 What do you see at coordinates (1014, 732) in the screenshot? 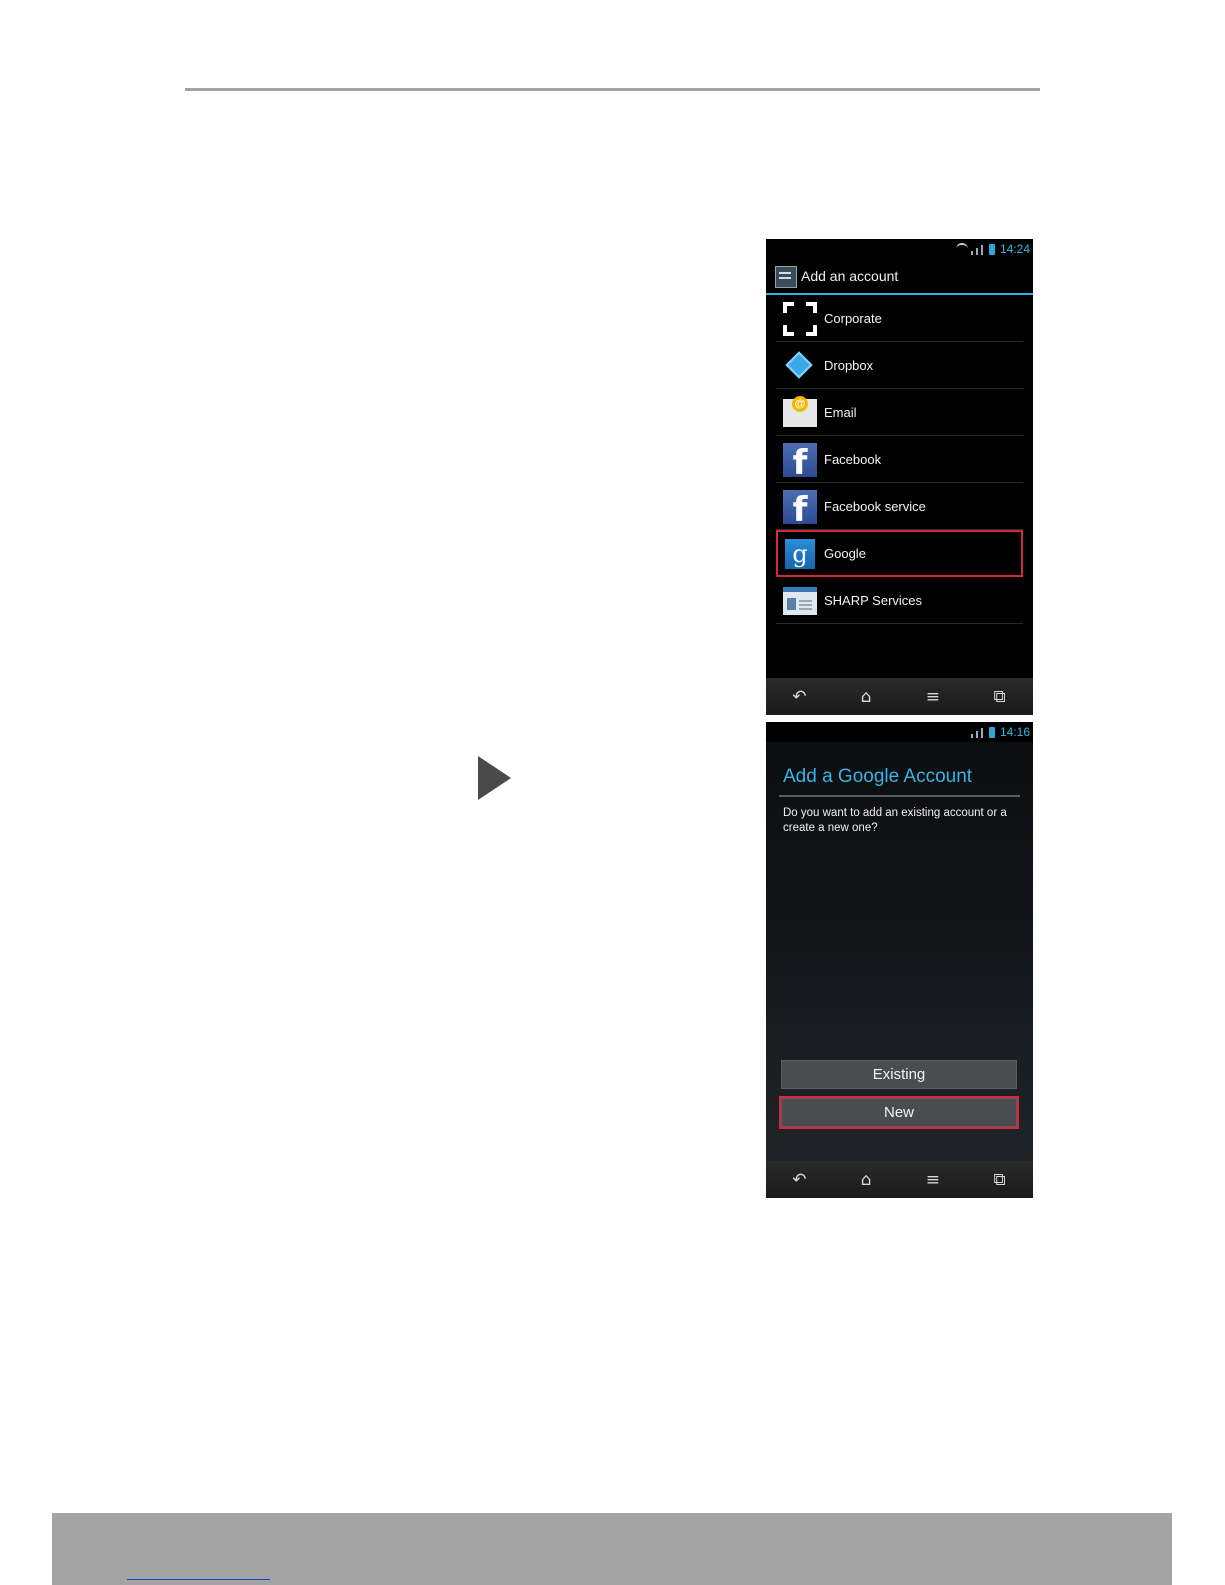
I see `status-clock: 14:16` at bounding box center [1014, 732].